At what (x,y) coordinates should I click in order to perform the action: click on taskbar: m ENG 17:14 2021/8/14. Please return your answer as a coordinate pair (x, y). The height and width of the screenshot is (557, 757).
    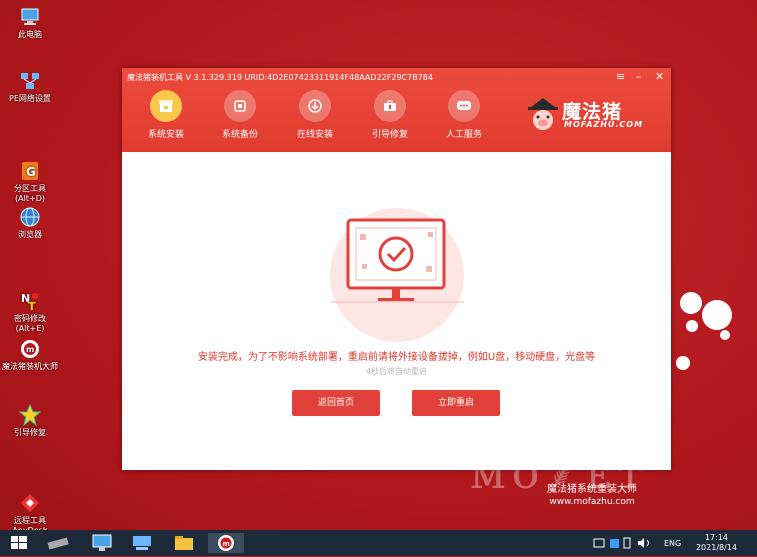
    Looking at the image, I should click on (378, 543).